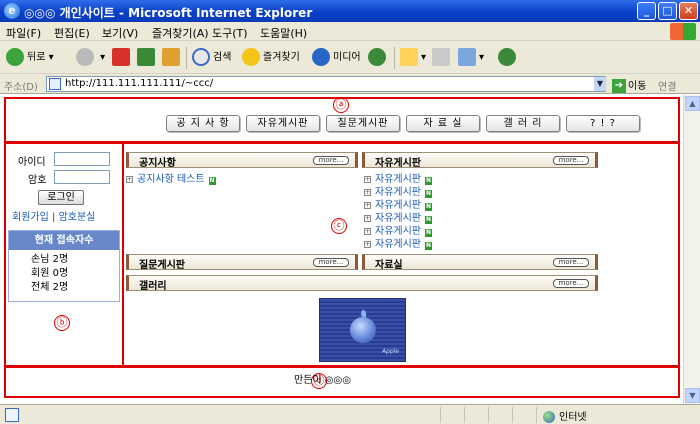 This screenshot has width=700, height=424. What do you see at coordinates (667, 85) in the screenshot?
I see `links-button: 연결` at bounding box center [667, 85].